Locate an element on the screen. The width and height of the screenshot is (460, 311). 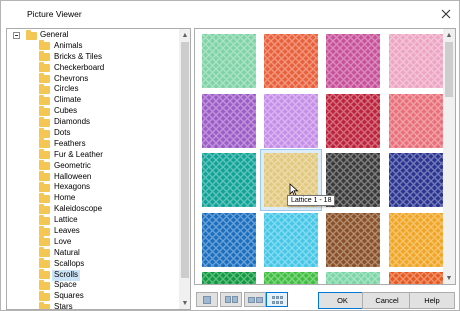
single-view-button is located at coordinates (207, 299).